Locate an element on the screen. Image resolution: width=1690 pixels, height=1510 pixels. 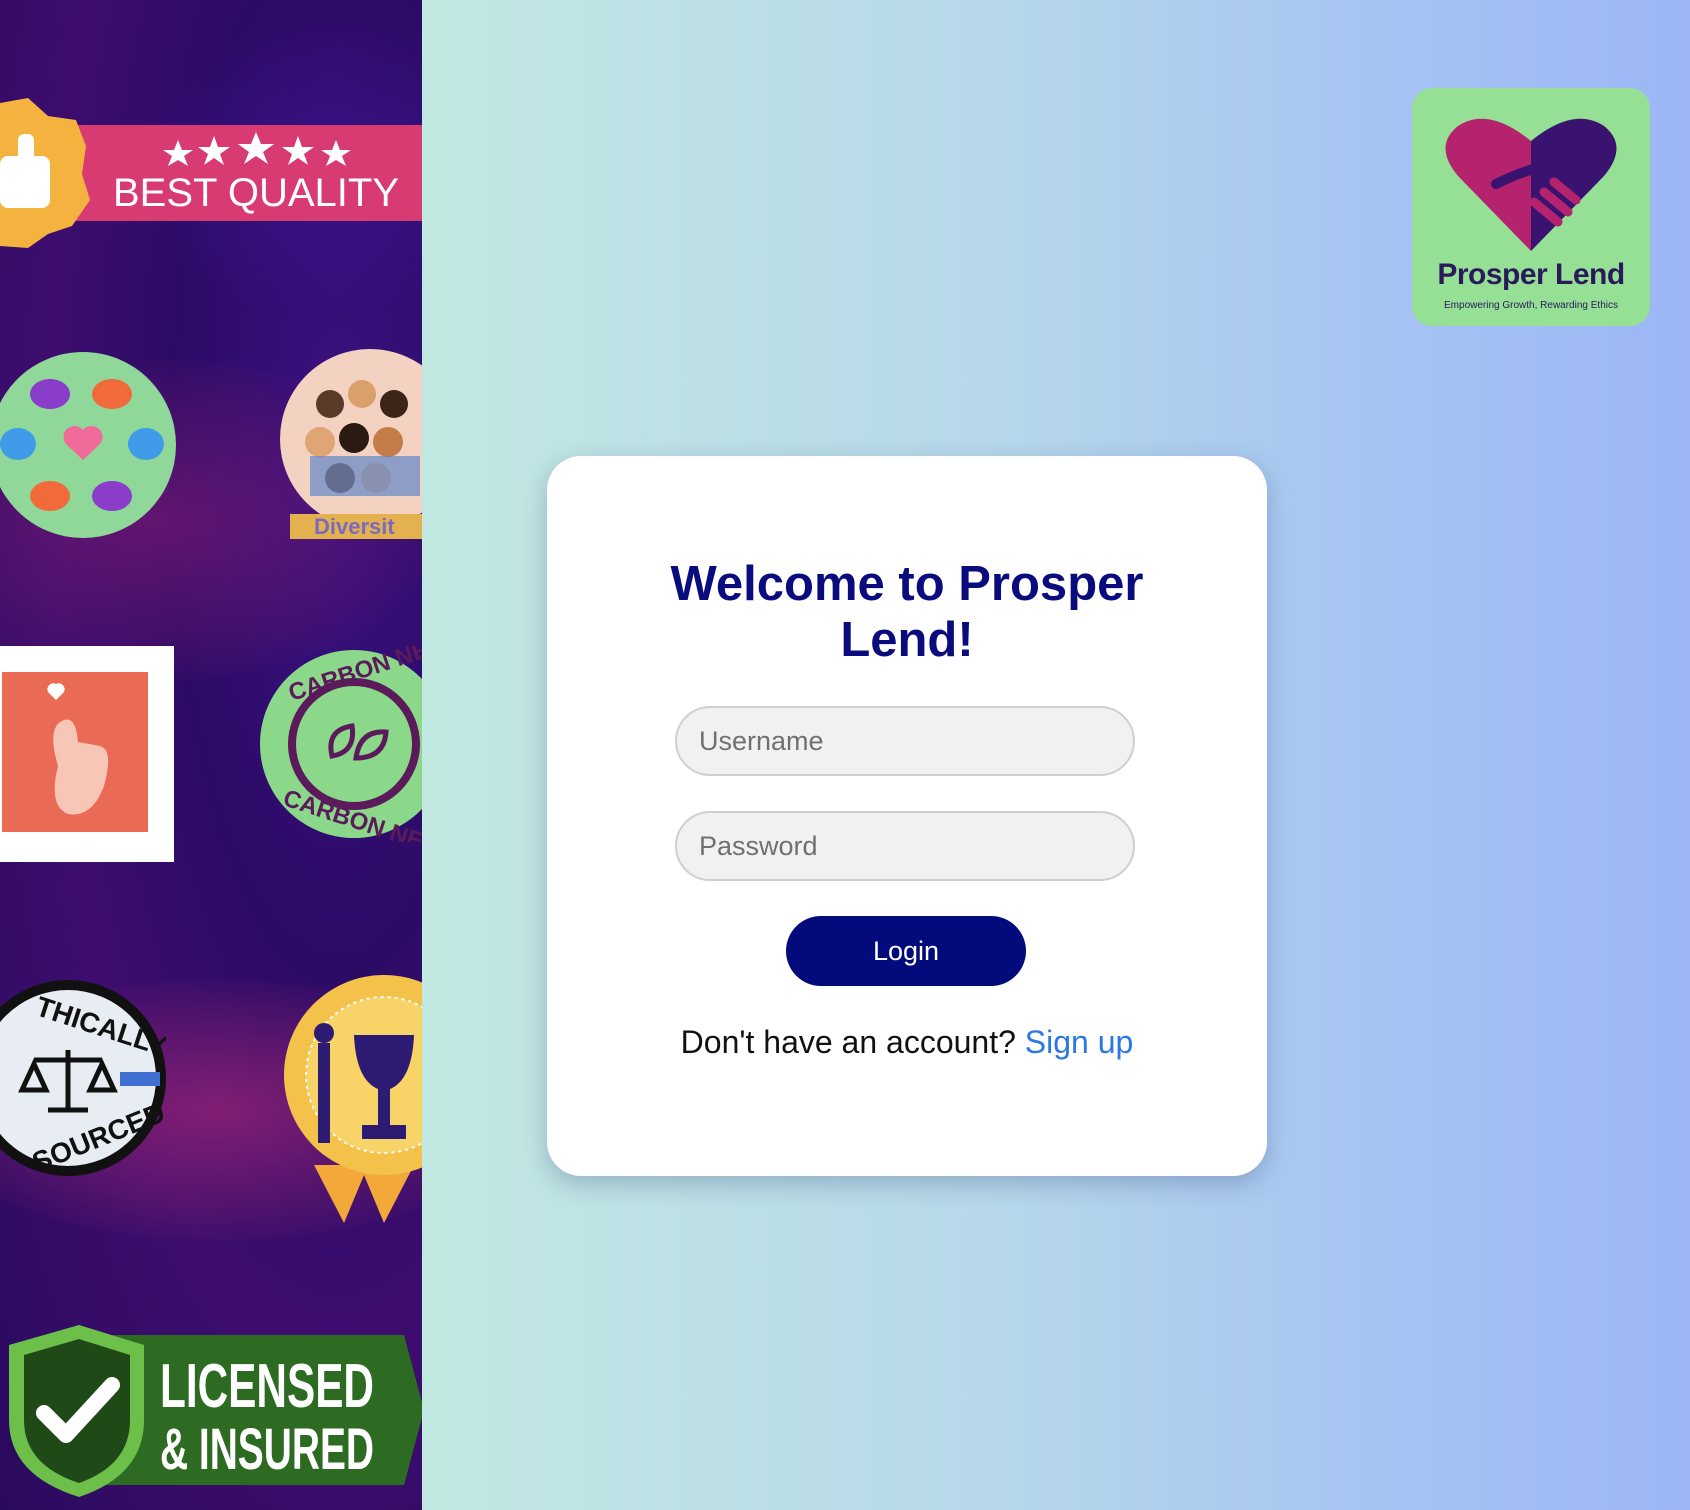
best-quality-text: BEST QUALITY is located at coordinates (256, 193).